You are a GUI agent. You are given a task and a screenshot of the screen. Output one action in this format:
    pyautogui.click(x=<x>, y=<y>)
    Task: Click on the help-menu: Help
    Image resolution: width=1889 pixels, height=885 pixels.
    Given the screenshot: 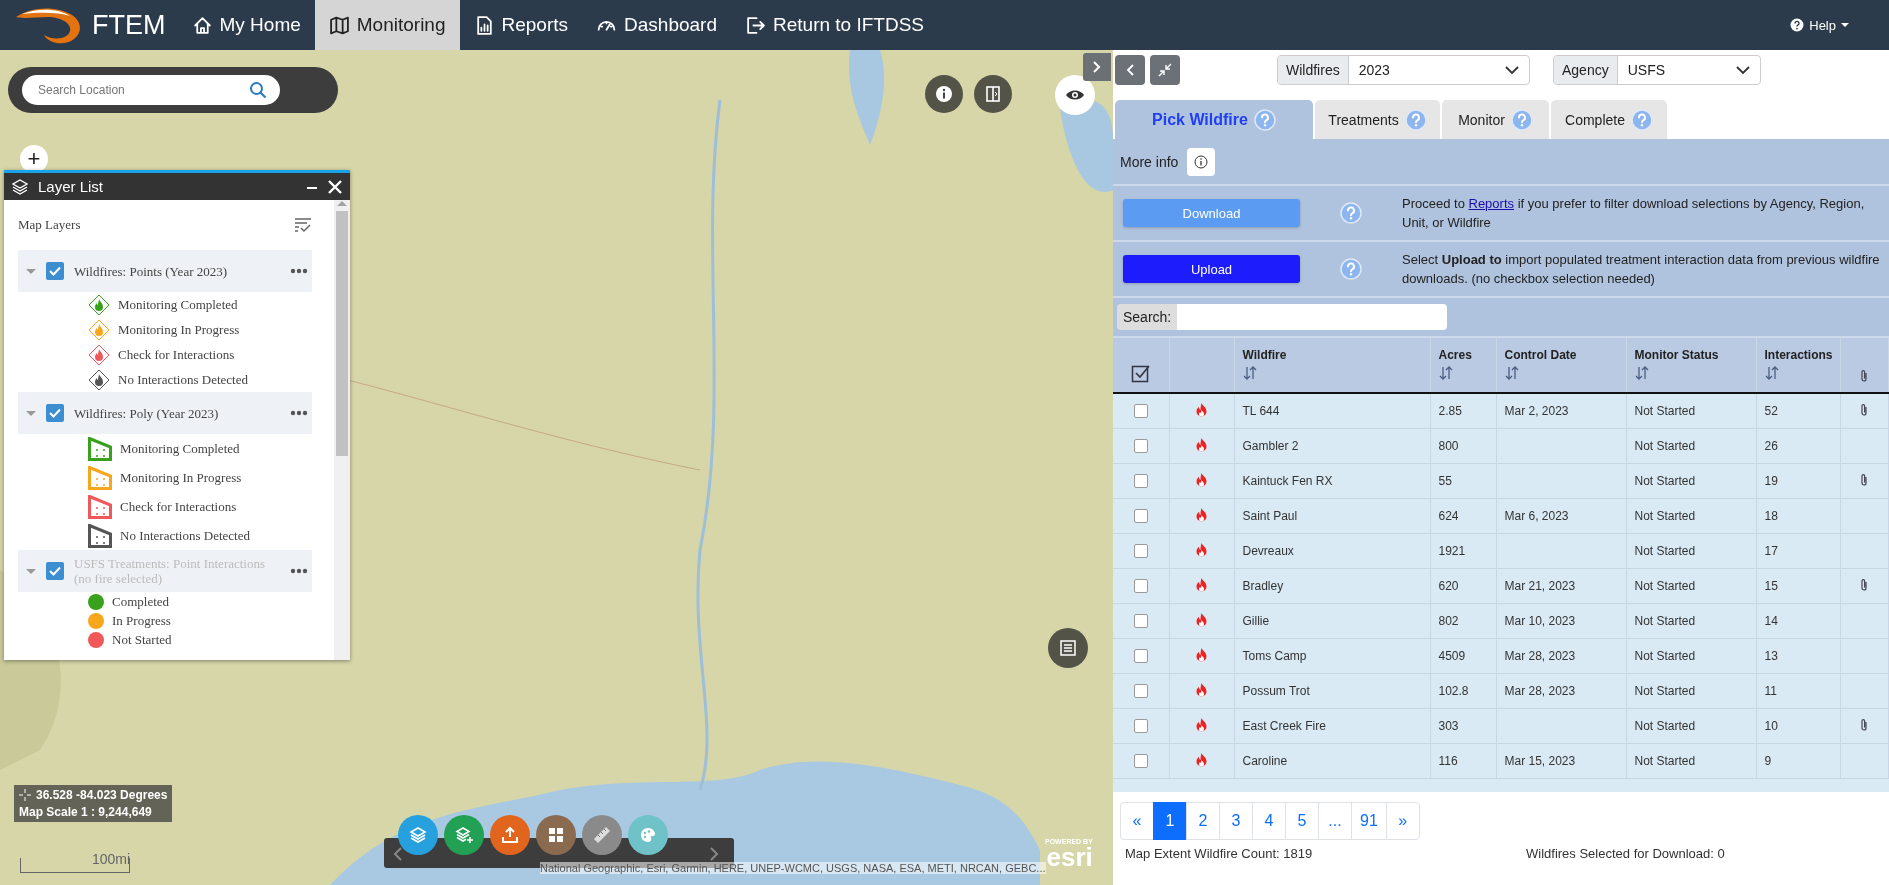 What is the action you would take?
    pyautogui.click(x=1819, y=25)
    